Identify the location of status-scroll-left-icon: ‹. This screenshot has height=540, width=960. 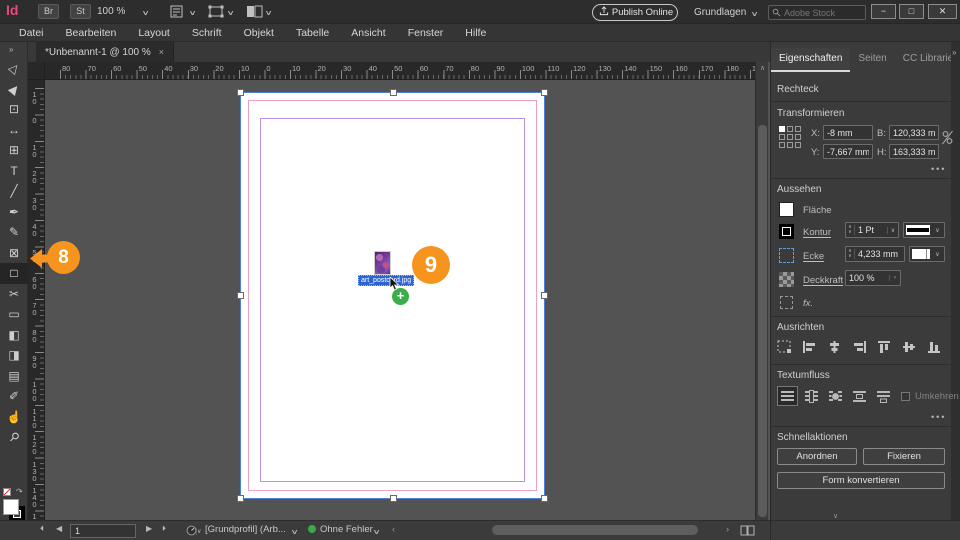
(393, 529).